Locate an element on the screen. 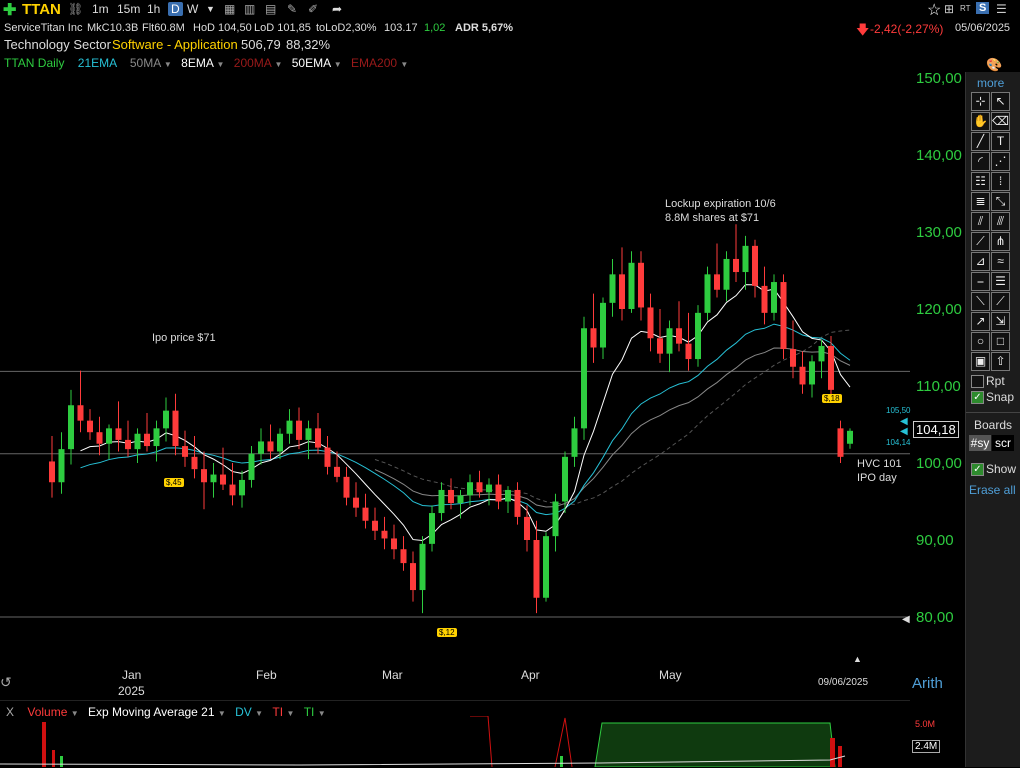 The image size is (1020, 768). bookmark-icon: ⊞ is located at coordinates (949, 9).